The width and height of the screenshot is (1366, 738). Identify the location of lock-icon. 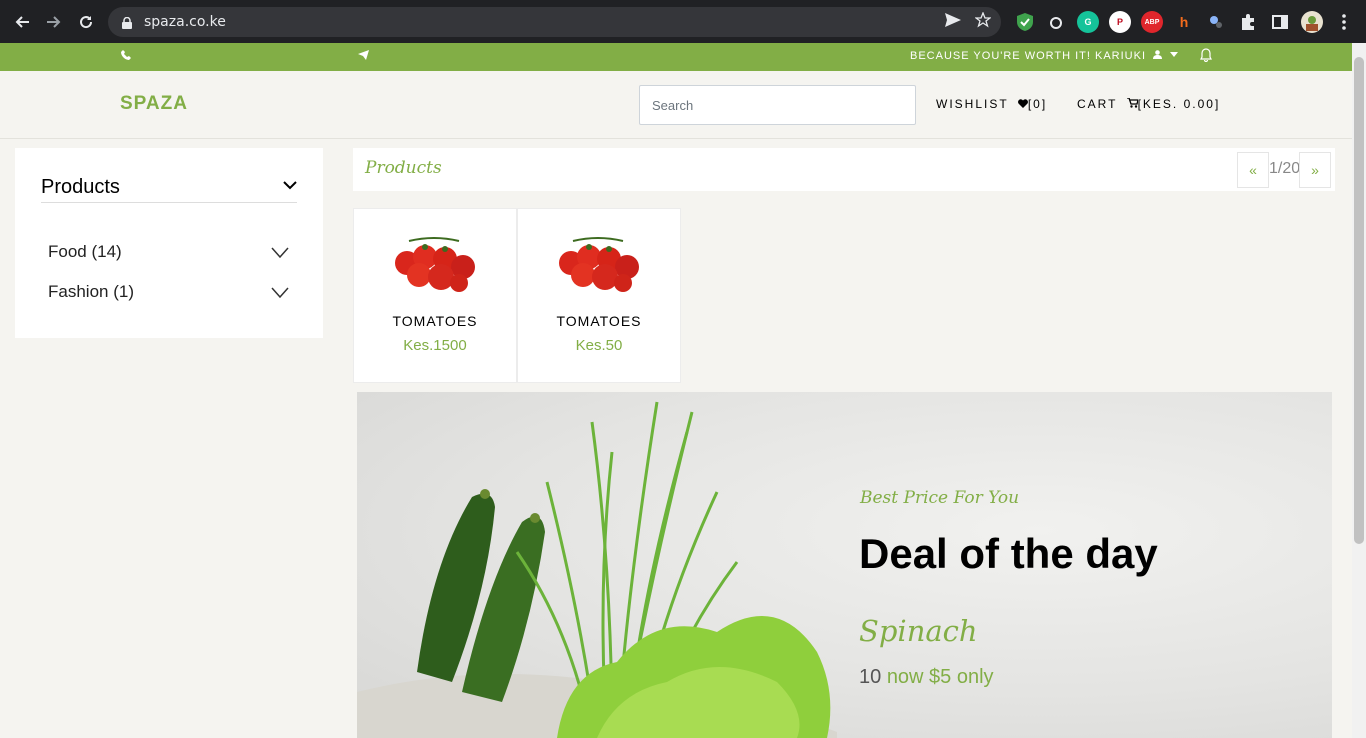
(127, 22).